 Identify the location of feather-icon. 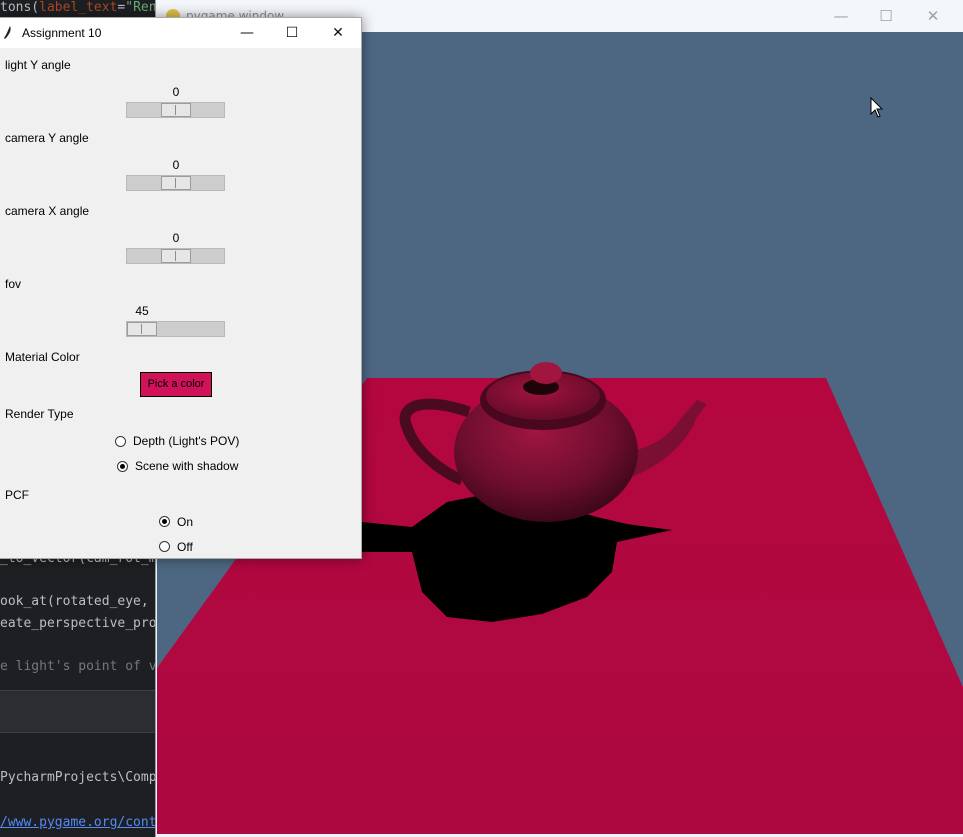
(7, 32).